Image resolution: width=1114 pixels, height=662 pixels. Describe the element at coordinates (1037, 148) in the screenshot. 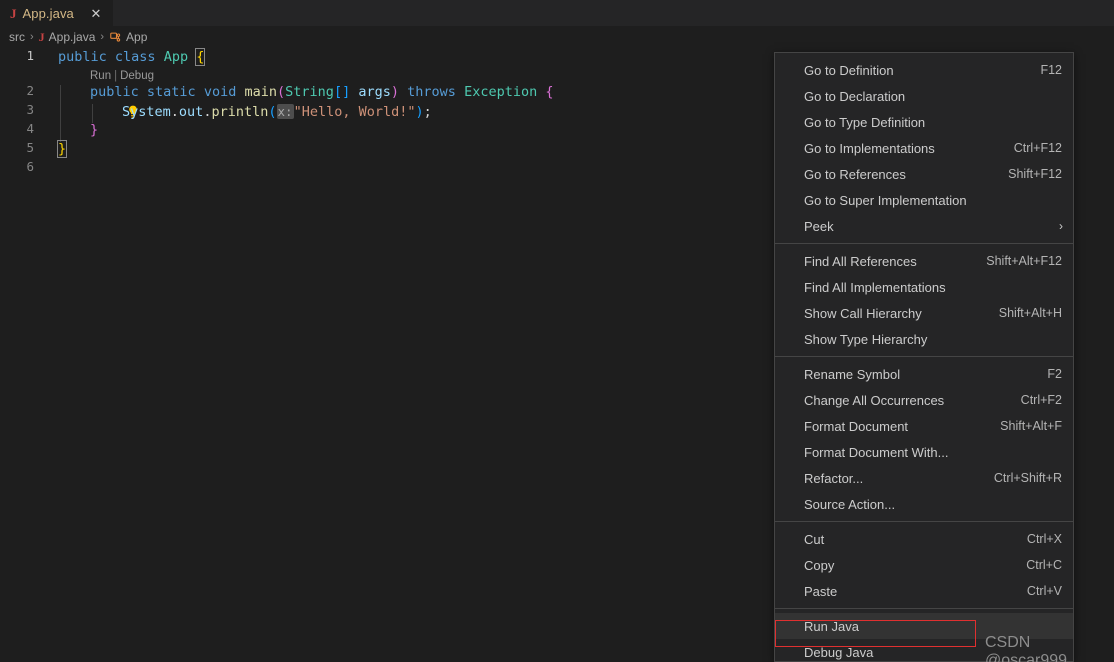

I see `menu-item-shortcut: Ctrl+F12` at that location.